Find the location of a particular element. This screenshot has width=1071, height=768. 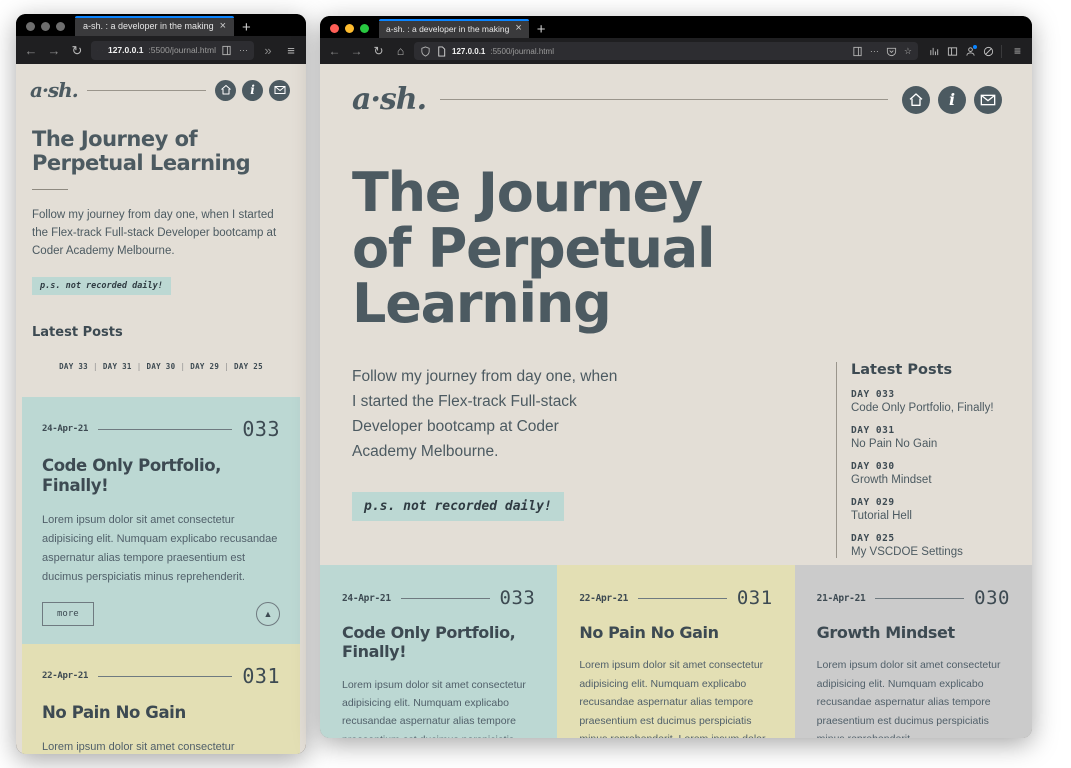

latest-post-item: DAY 029 Tutorial Hell is located at coordinates (933, 509).